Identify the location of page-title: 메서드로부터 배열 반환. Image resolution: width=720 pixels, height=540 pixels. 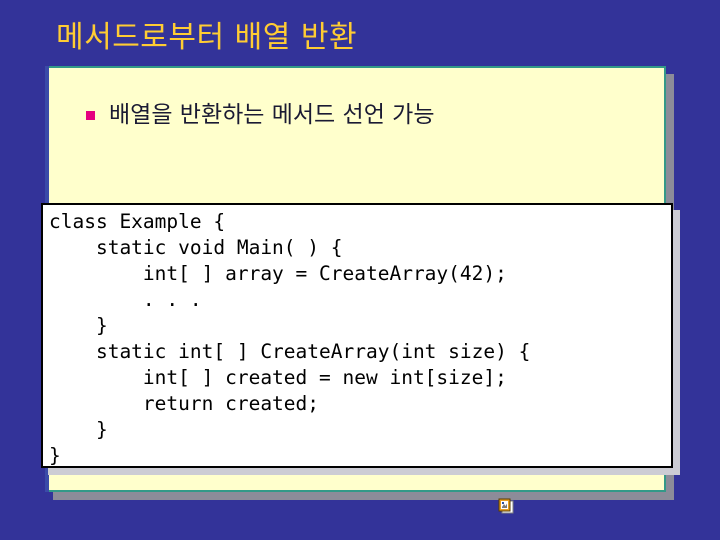
(207, 37).